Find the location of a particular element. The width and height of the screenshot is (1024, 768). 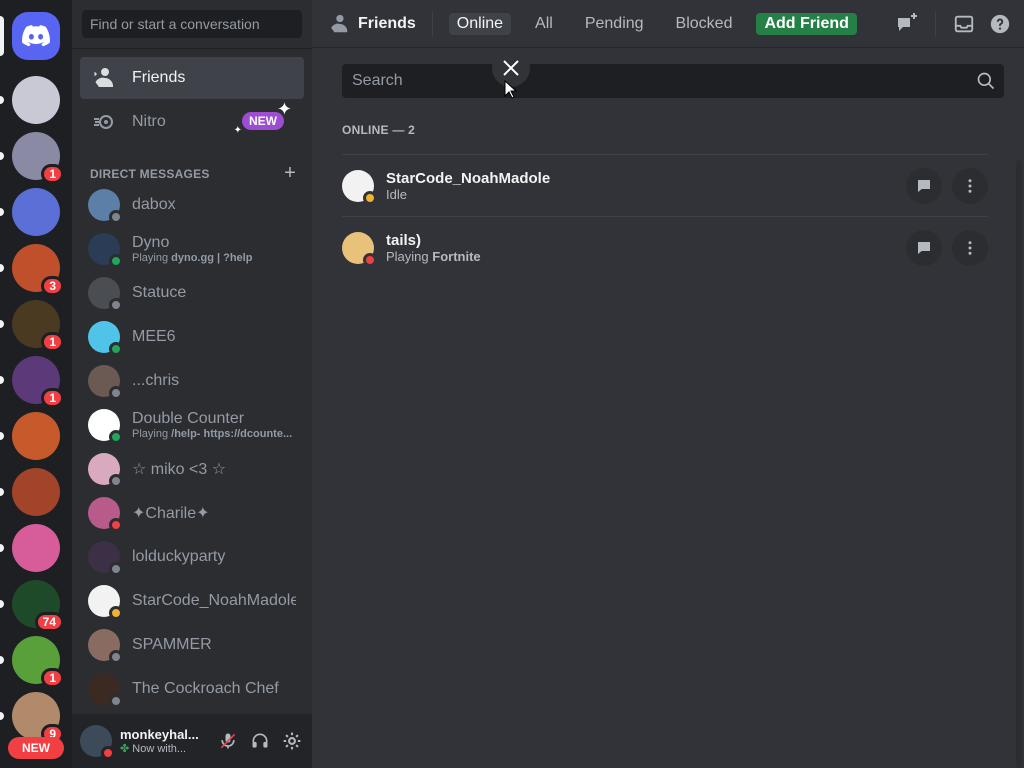

create-dm-icon: + is located at coordinates (290, 173).